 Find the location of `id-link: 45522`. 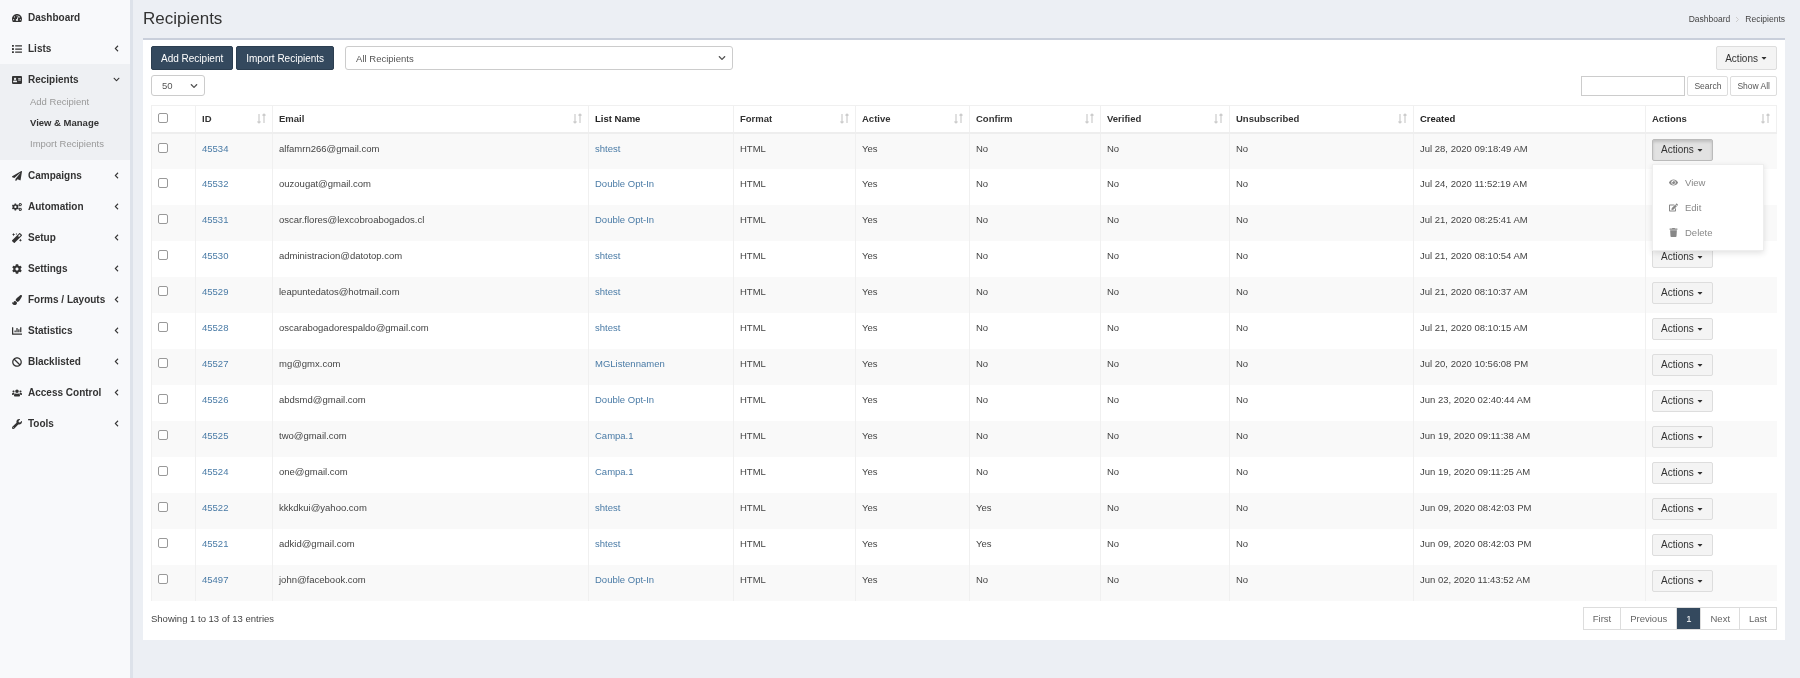

id-link: 45522 is located at coordinates (215, 507).